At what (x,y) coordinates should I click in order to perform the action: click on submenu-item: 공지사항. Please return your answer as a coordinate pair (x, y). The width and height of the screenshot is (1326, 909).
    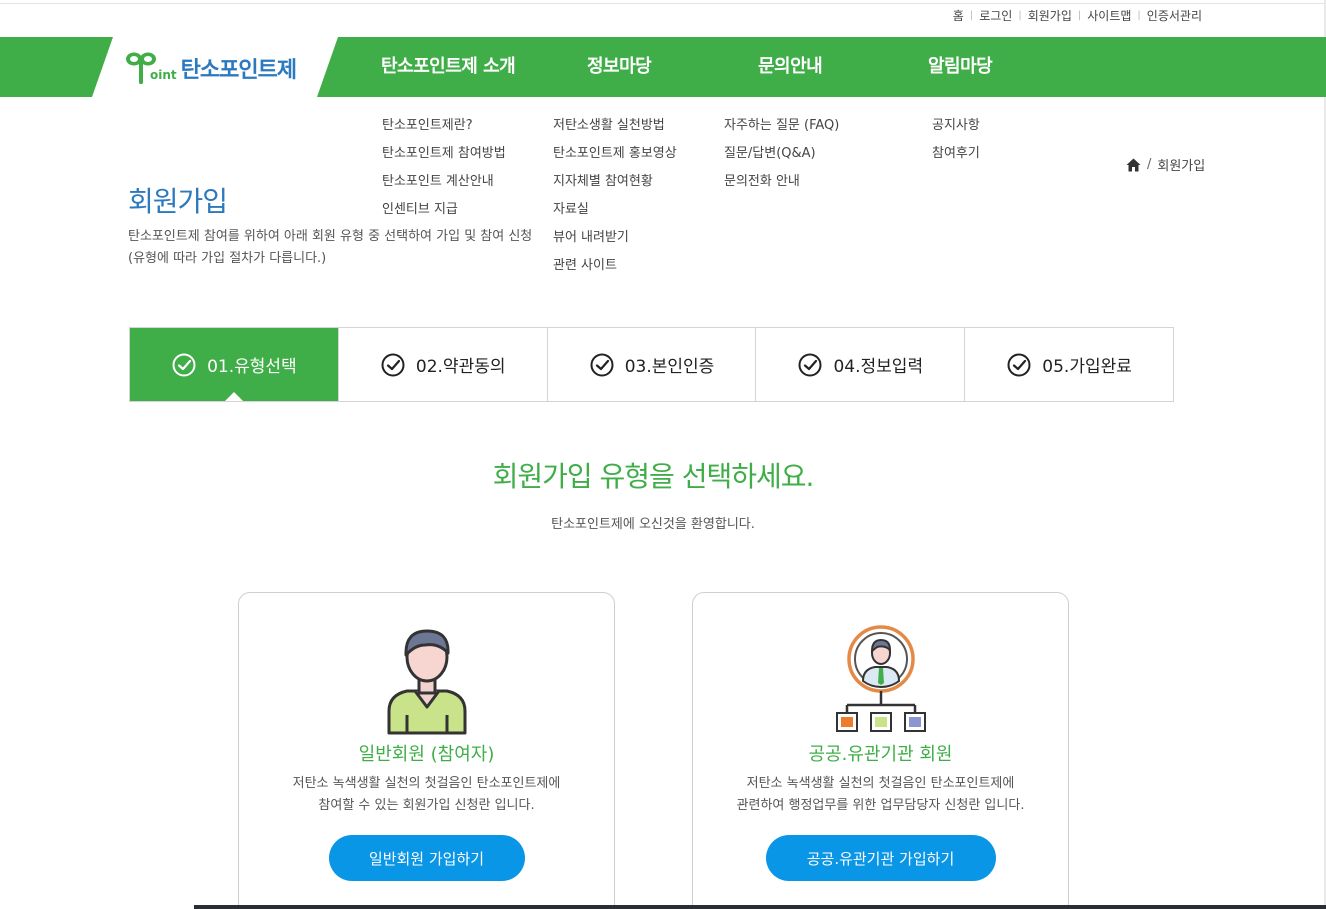
    Looking at the image, I should click on (956, 126).